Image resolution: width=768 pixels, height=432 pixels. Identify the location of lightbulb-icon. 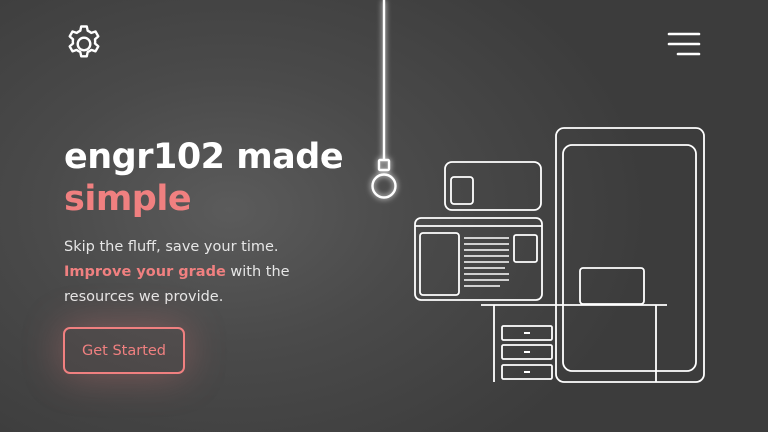
(384, 99).